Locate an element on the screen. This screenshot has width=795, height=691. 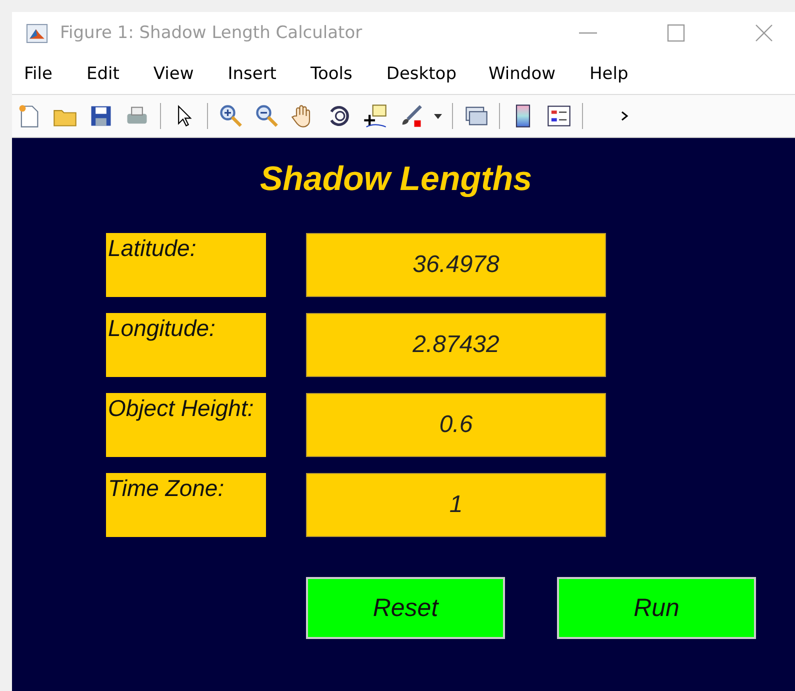
menu-item: Help is located at coordinates (609, 74).